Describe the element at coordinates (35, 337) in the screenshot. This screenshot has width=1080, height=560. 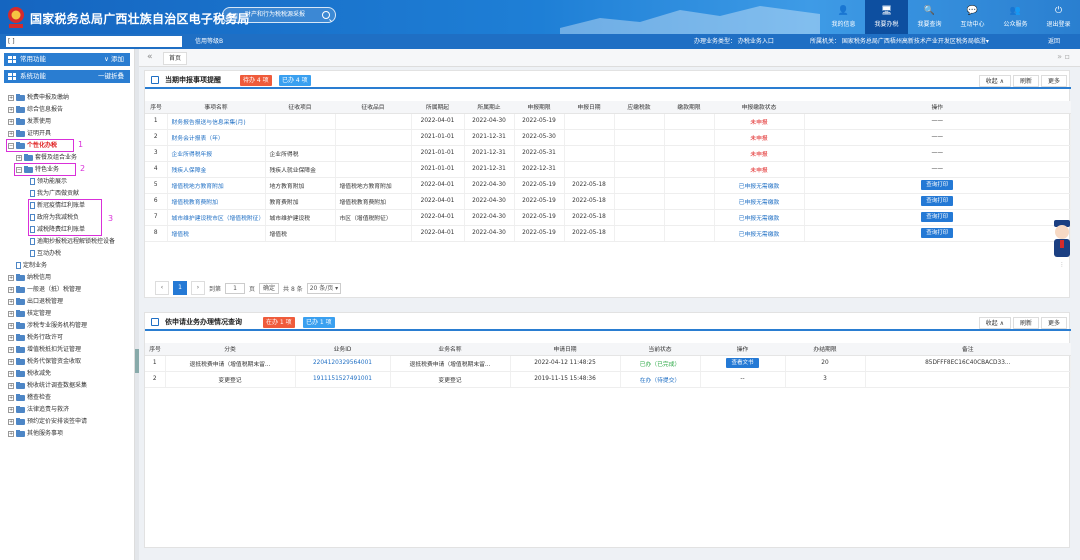
I see `tree-item: + 税务行政许可` at that location.